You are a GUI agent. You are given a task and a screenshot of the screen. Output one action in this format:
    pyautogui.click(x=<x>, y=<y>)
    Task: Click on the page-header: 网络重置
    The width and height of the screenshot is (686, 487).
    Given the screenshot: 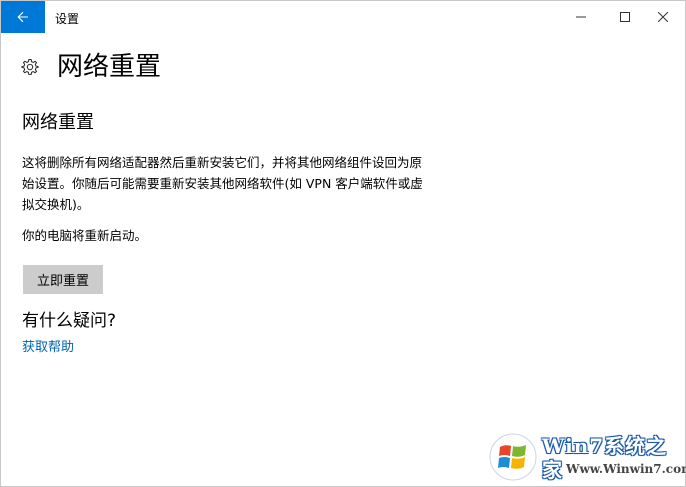 What is the action you would take?
    pyautogui.click(x=91, y=67)
    